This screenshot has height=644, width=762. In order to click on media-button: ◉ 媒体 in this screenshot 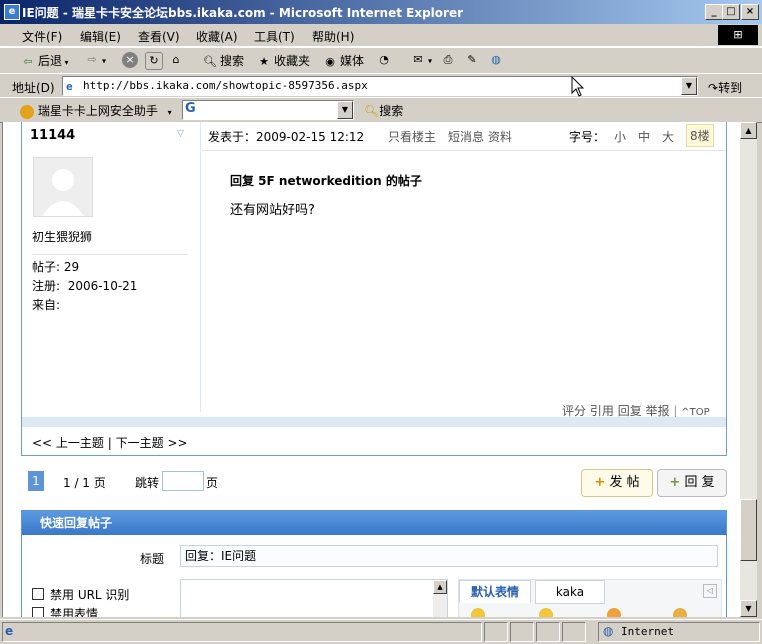, I will do `click(343, 61)`.